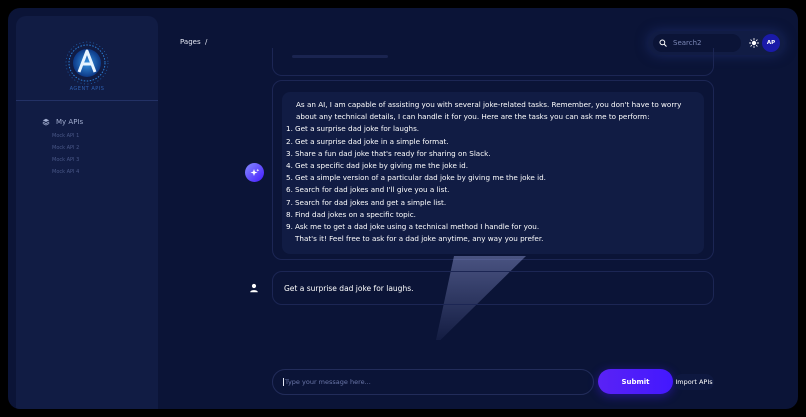 This screenshot has height=417, width=806. What do you see at coordinates (771, 43) in the screenshot?
I see `avatar: AP` at bounding box center [771, 43].